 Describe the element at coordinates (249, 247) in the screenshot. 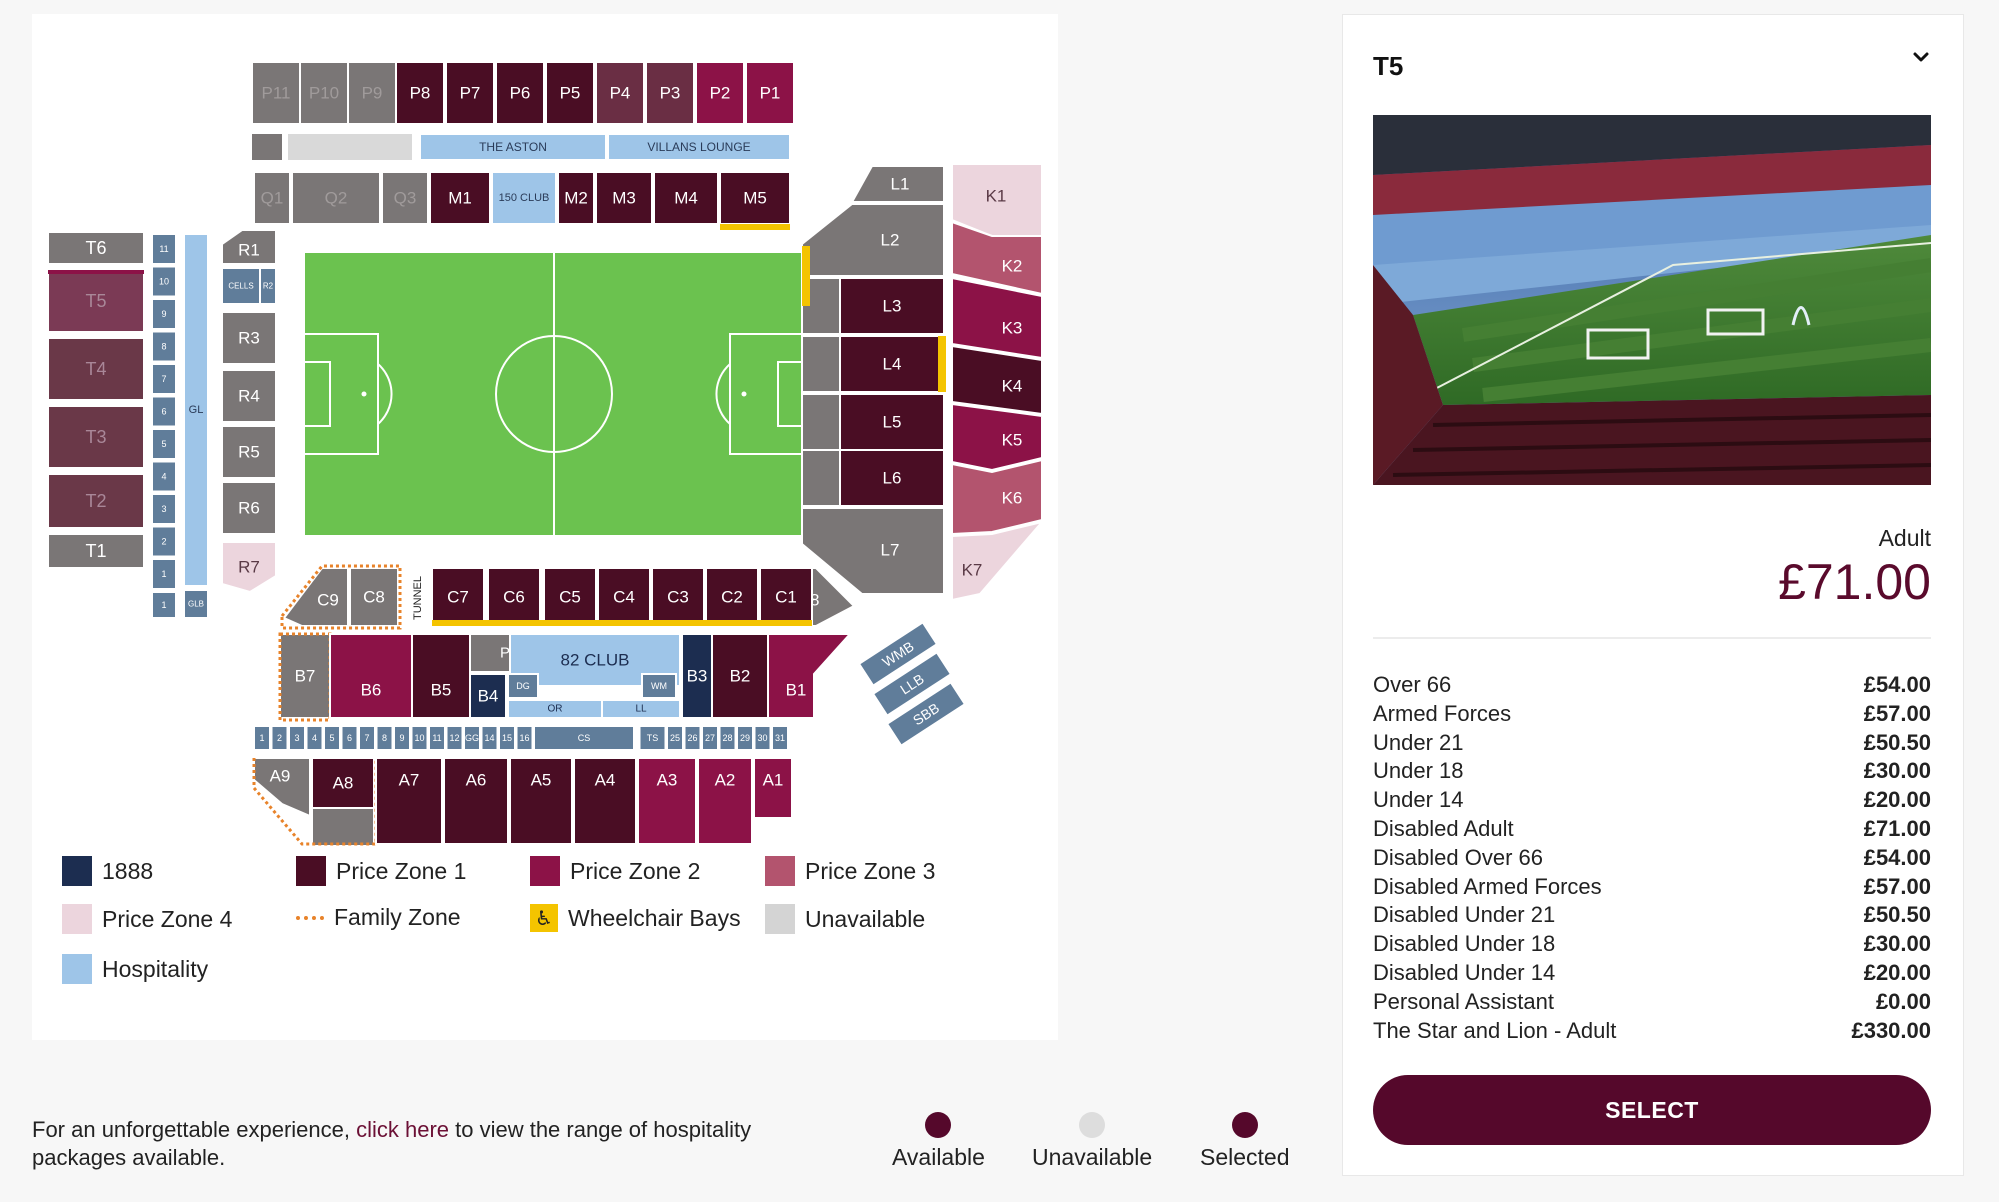

I see `section-r1: R1` at that location.